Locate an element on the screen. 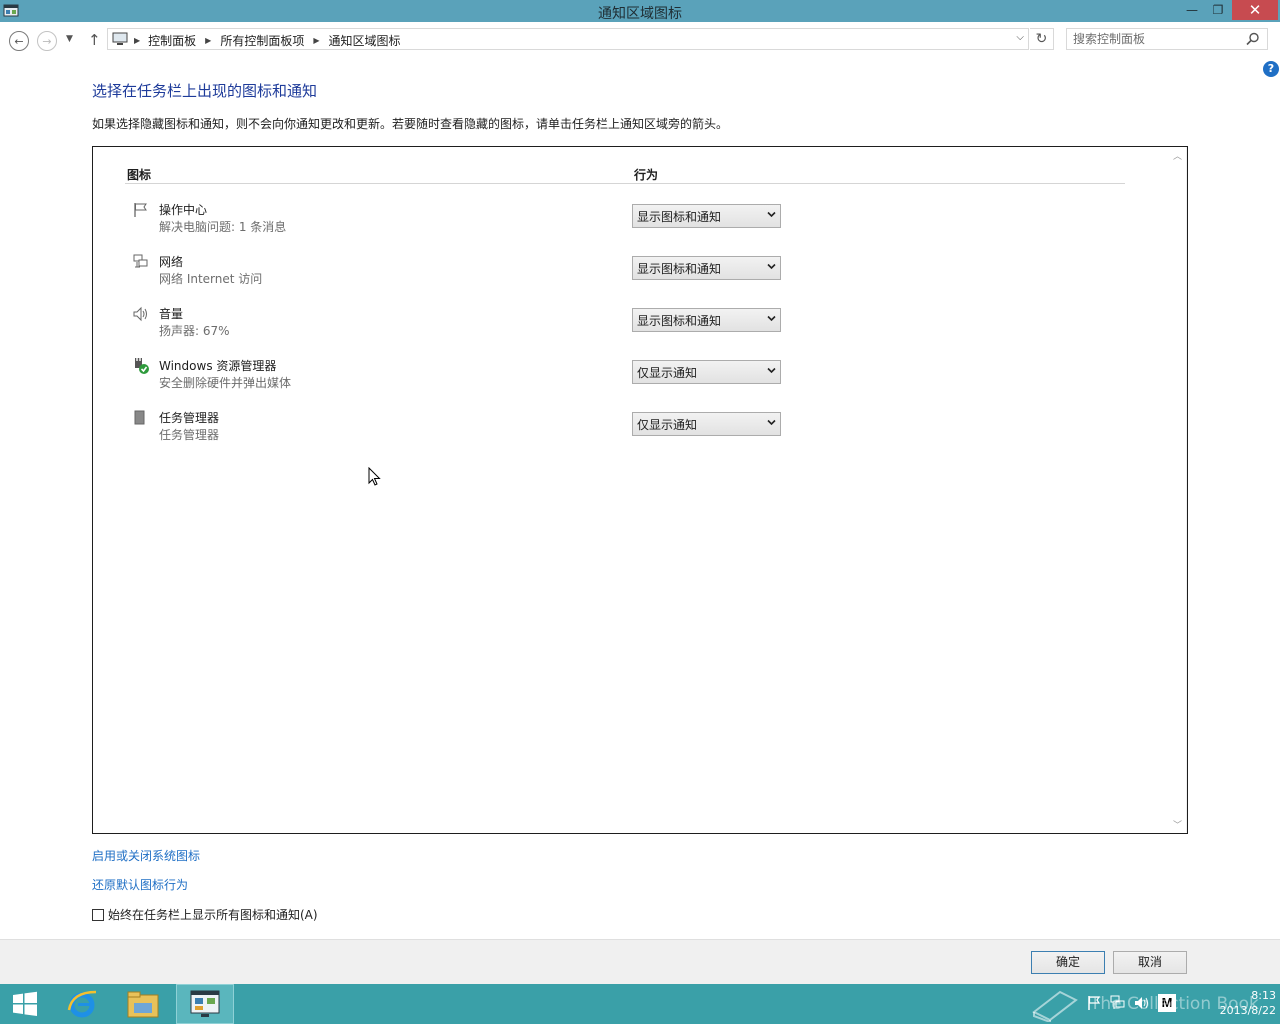 The width and height of the screenshot is (1280, 1024). list-item: 网络 网络 Internet 访问 显示图标和通知 is located at coordinates (457, 273).